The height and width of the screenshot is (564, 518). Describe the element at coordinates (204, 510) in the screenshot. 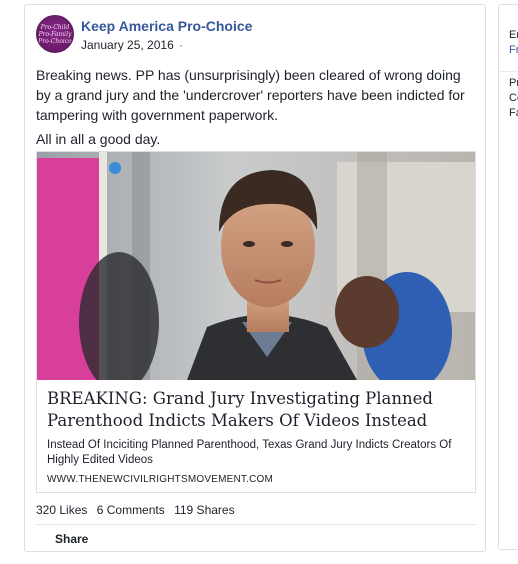

I see `shares-count: 119 Shares` at that location.